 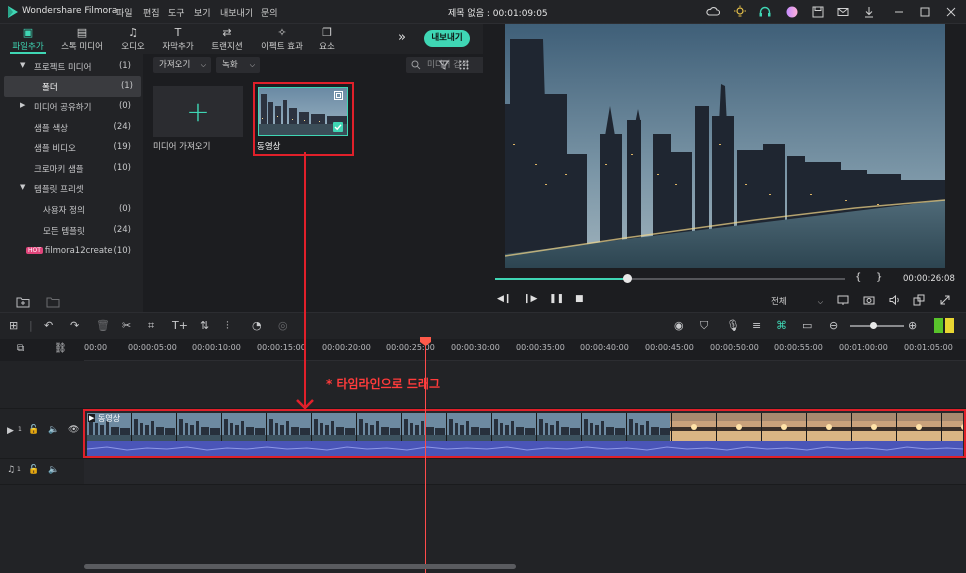 What do you see at coordinates (843, 12) in the screenshot?
I see `mail-icon` at bounding box center [843, 12].